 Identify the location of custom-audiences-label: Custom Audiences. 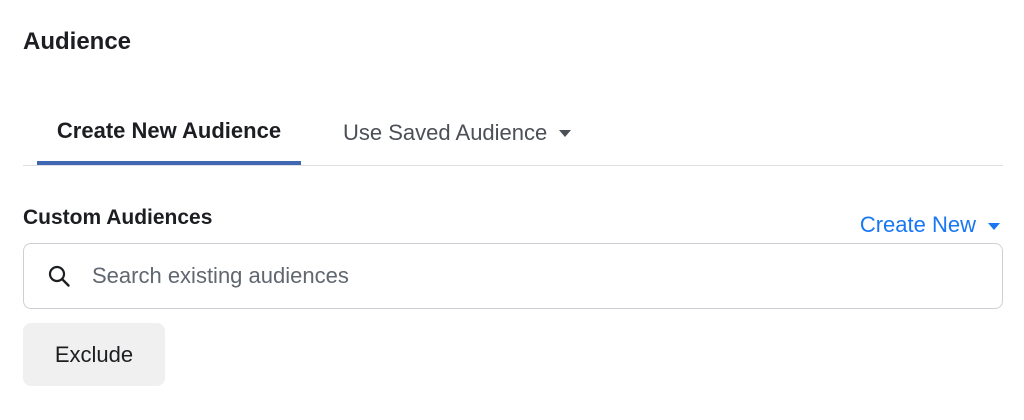
(118, 217).